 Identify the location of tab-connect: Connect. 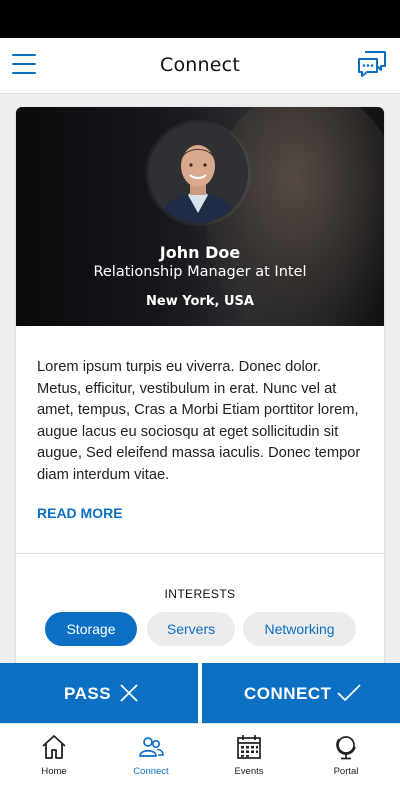
(151, 759).